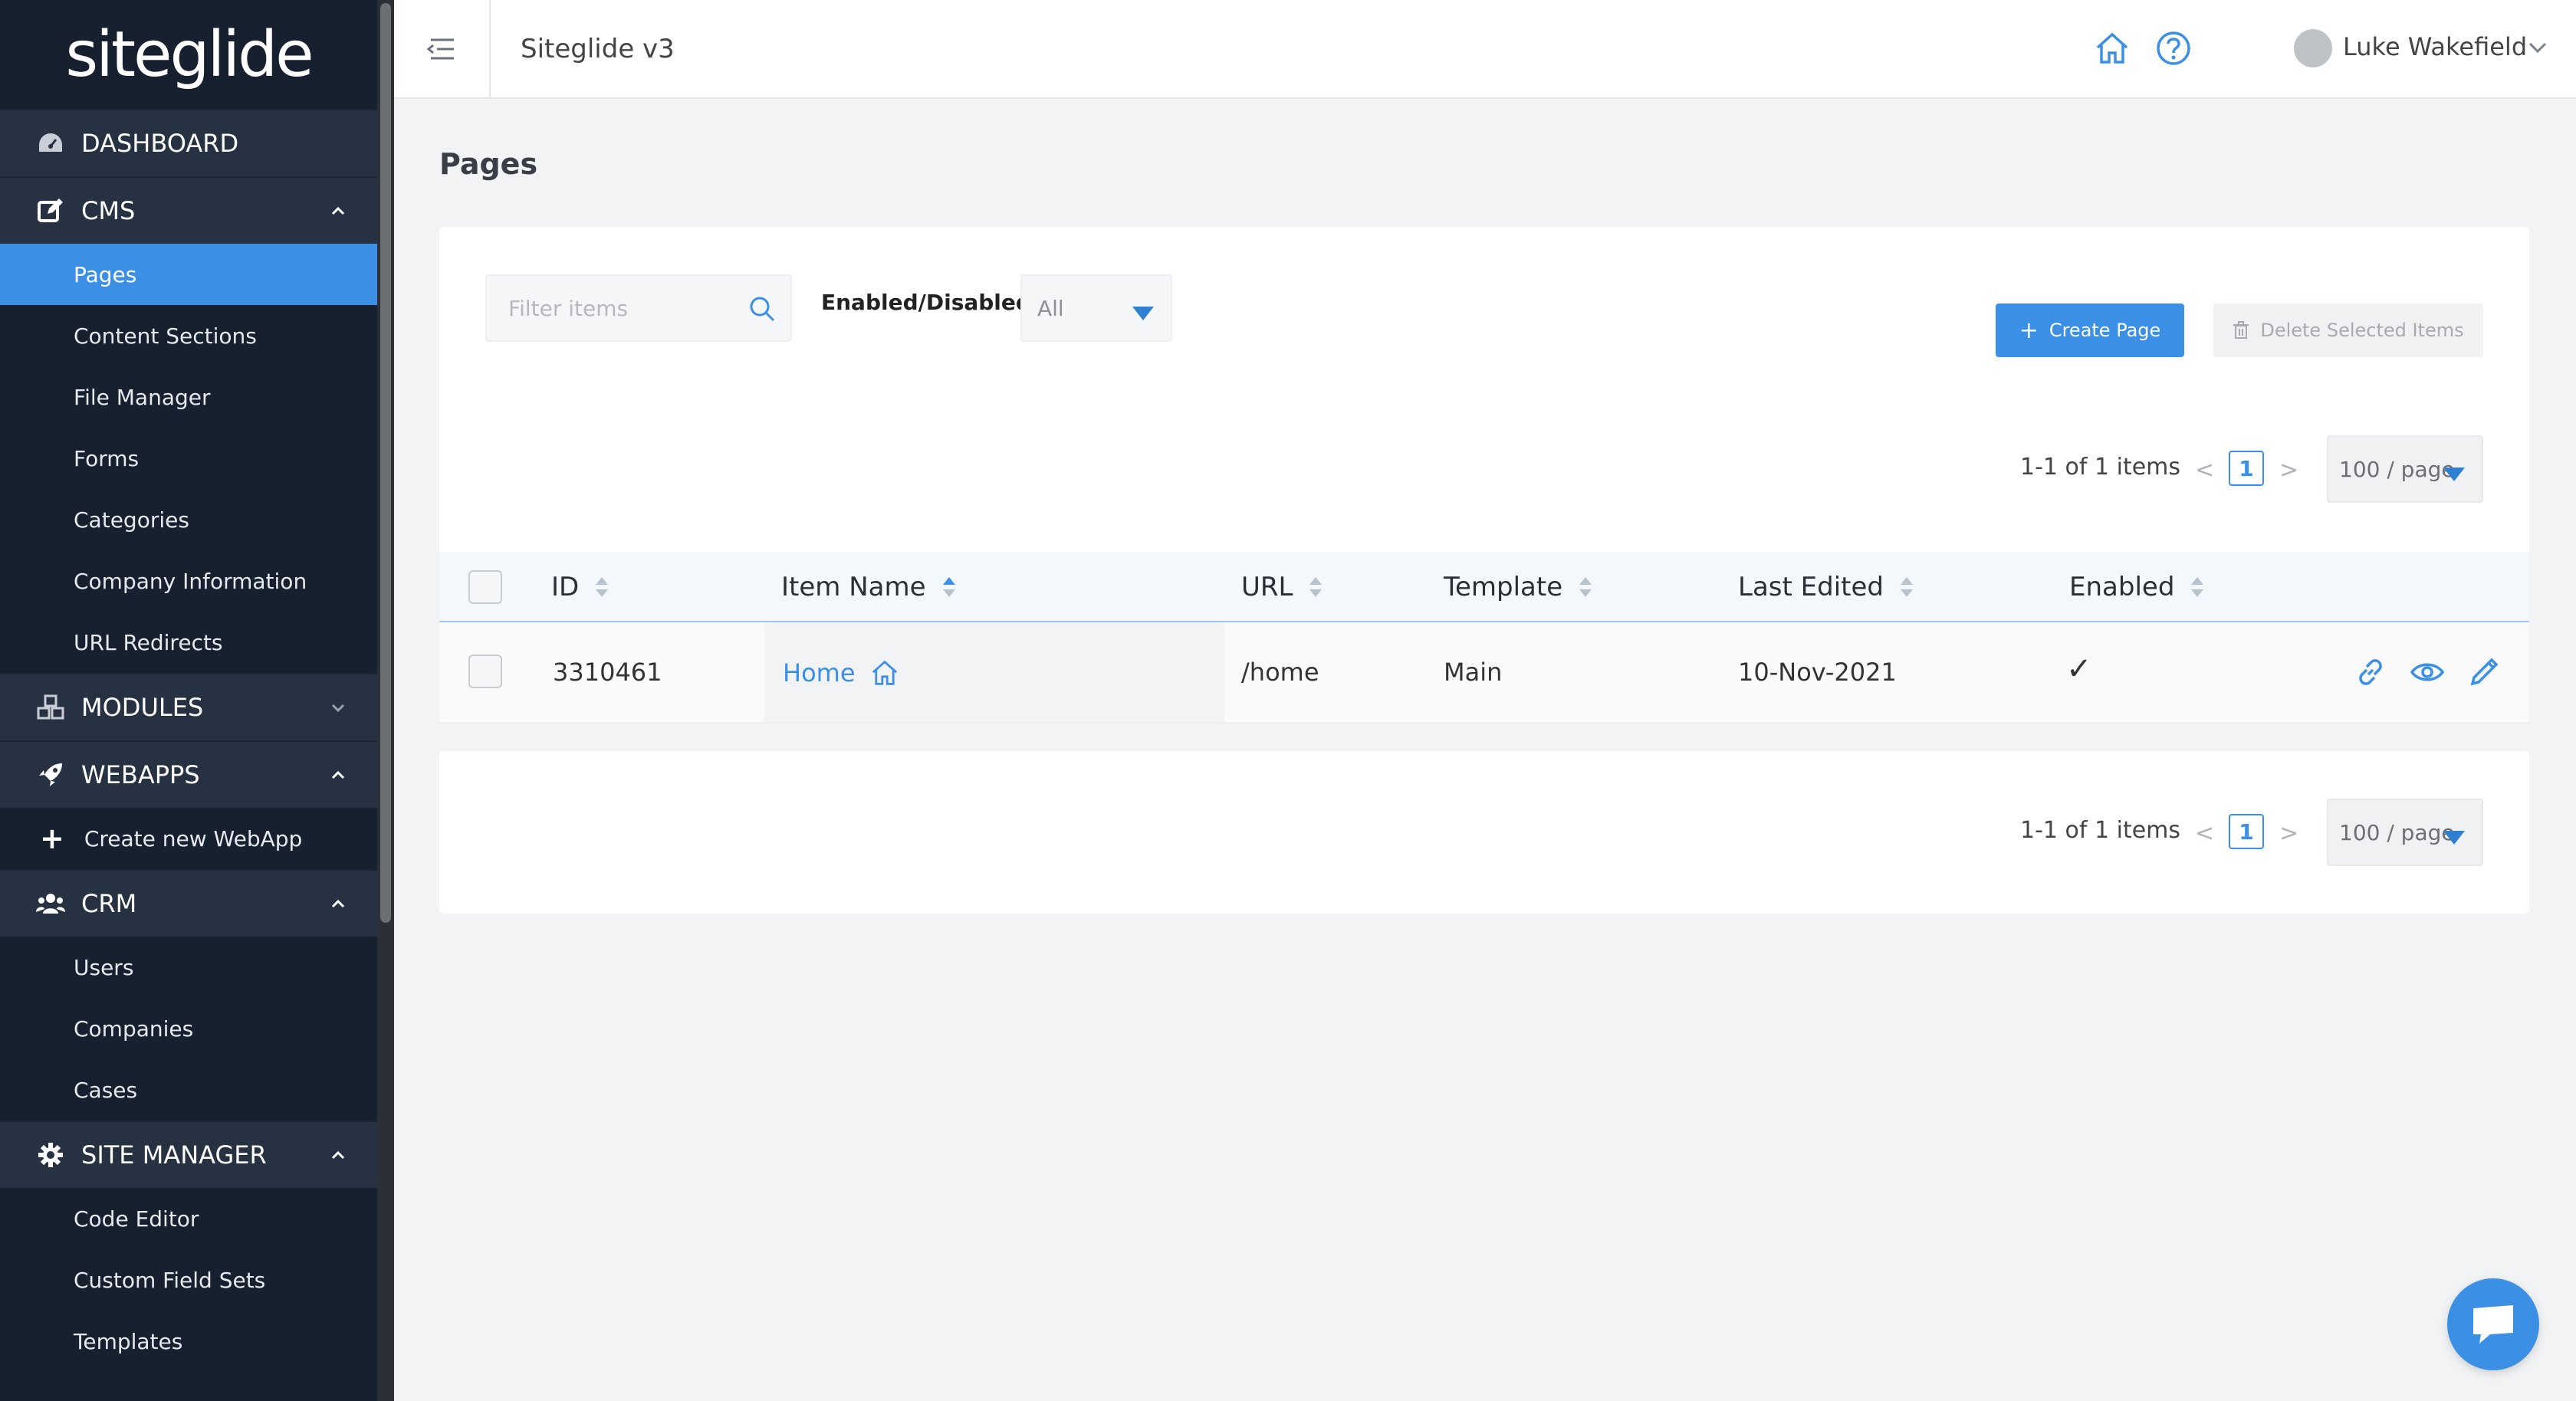  I want to click on table-row: 3310461 Home /home Main 10-Nov-2021 ✓, so click(1484, 672).